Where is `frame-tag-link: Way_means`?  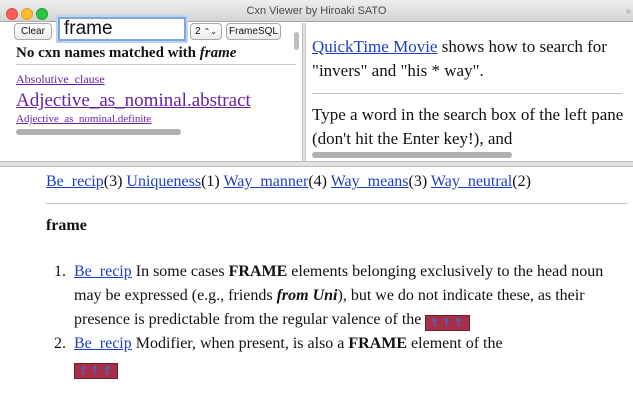 frame-tag-link: Way_means is located at coordinates (370, 181).